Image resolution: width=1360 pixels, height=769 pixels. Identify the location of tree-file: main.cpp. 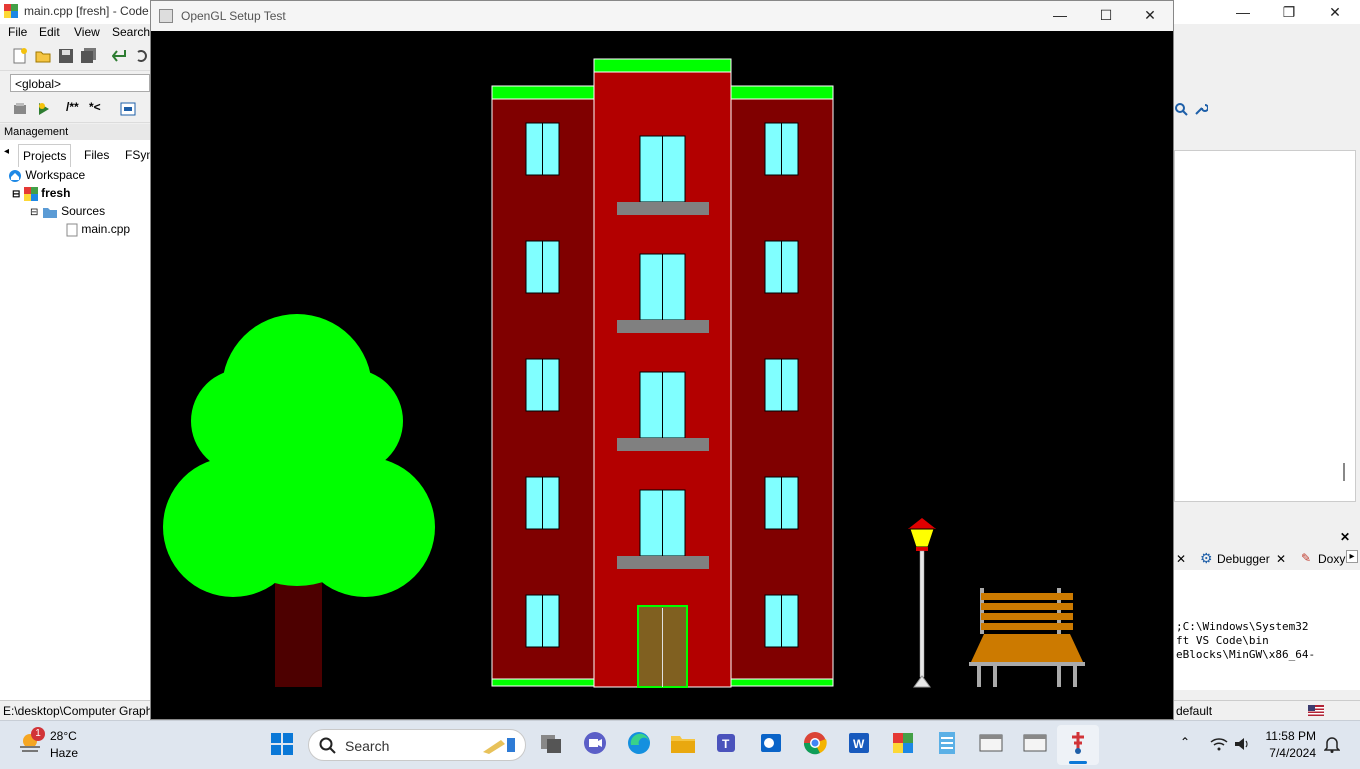
(98, 229).